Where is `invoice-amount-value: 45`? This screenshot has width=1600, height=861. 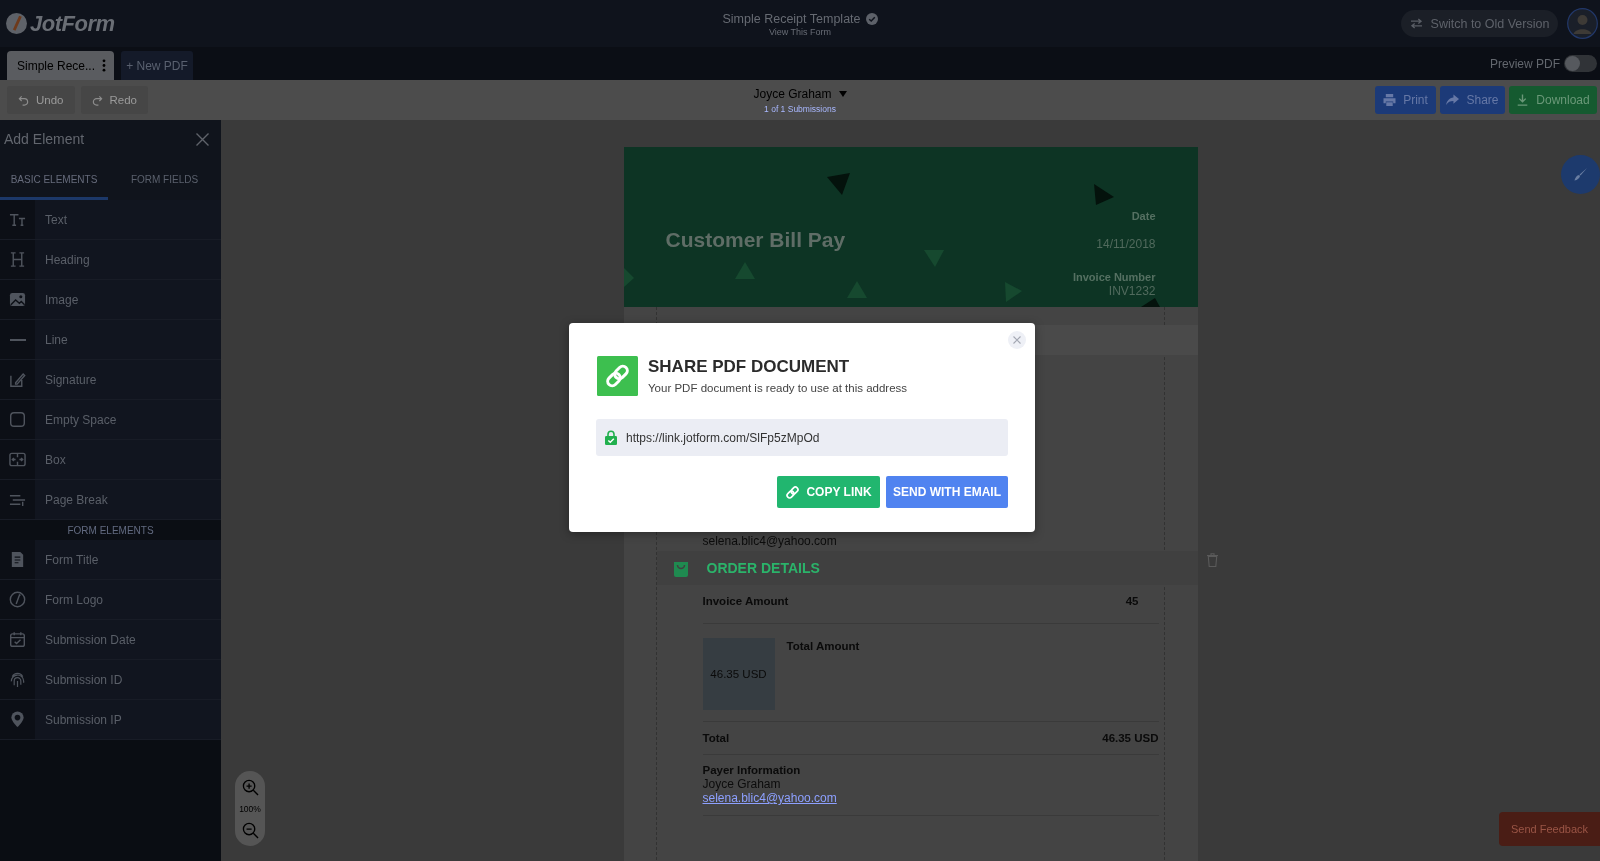
invoice-amount-value: 45 is located at coordinates (1132, 601).